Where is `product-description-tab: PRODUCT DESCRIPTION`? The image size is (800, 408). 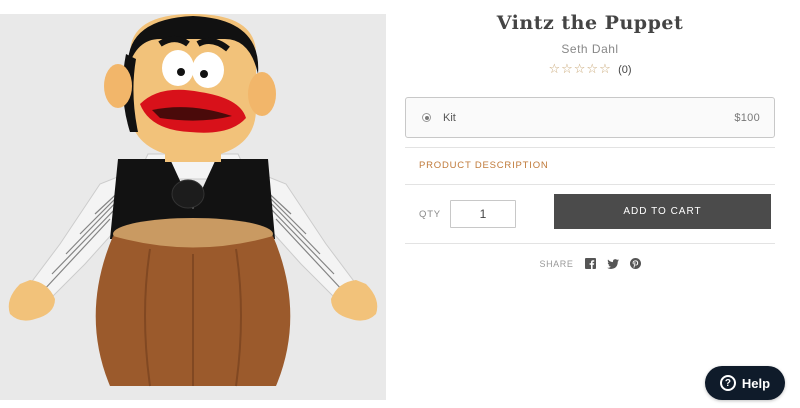
product-description-tab: PRODUCT DESCRIPTION is located at coordinates (484, 165).